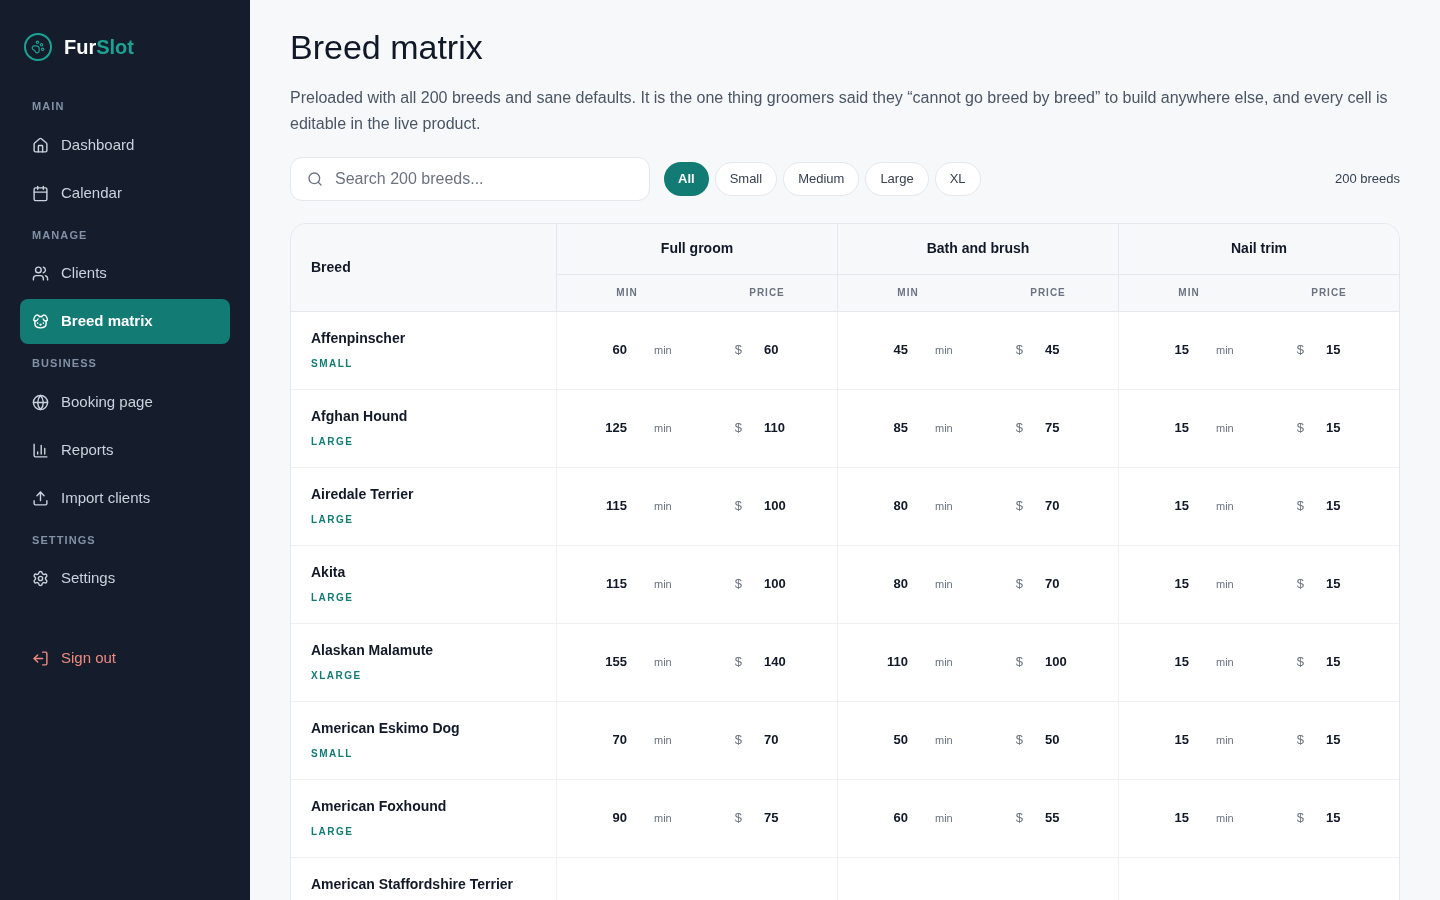  Describe the element at coordinates (373, 650) in the screenshot. I see `breed-name: Alaskan Malamute` at that location.